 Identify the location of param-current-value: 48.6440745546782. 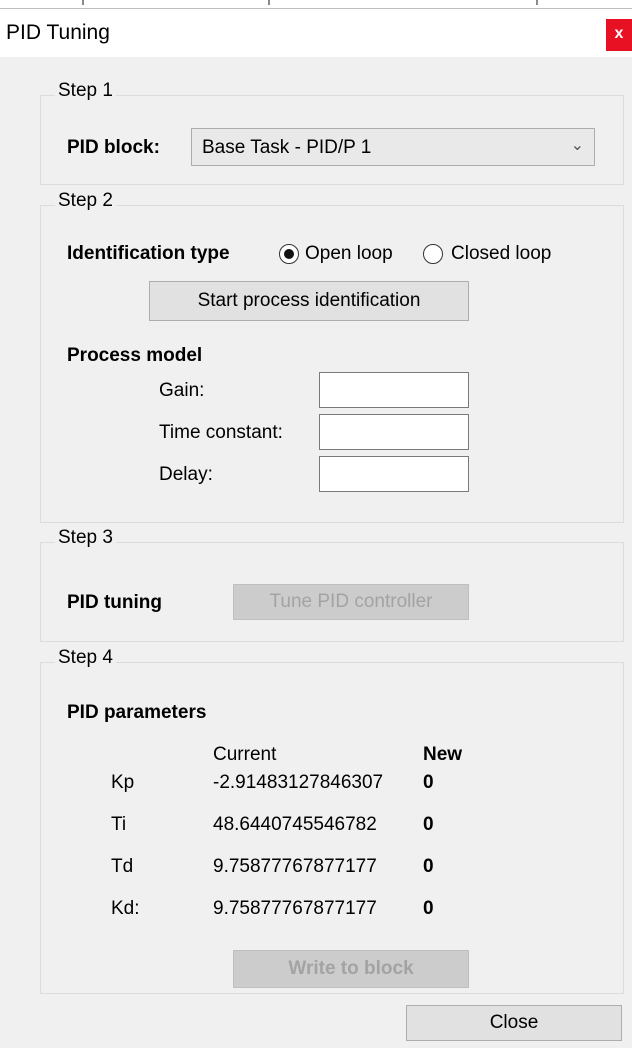
(295, 824).